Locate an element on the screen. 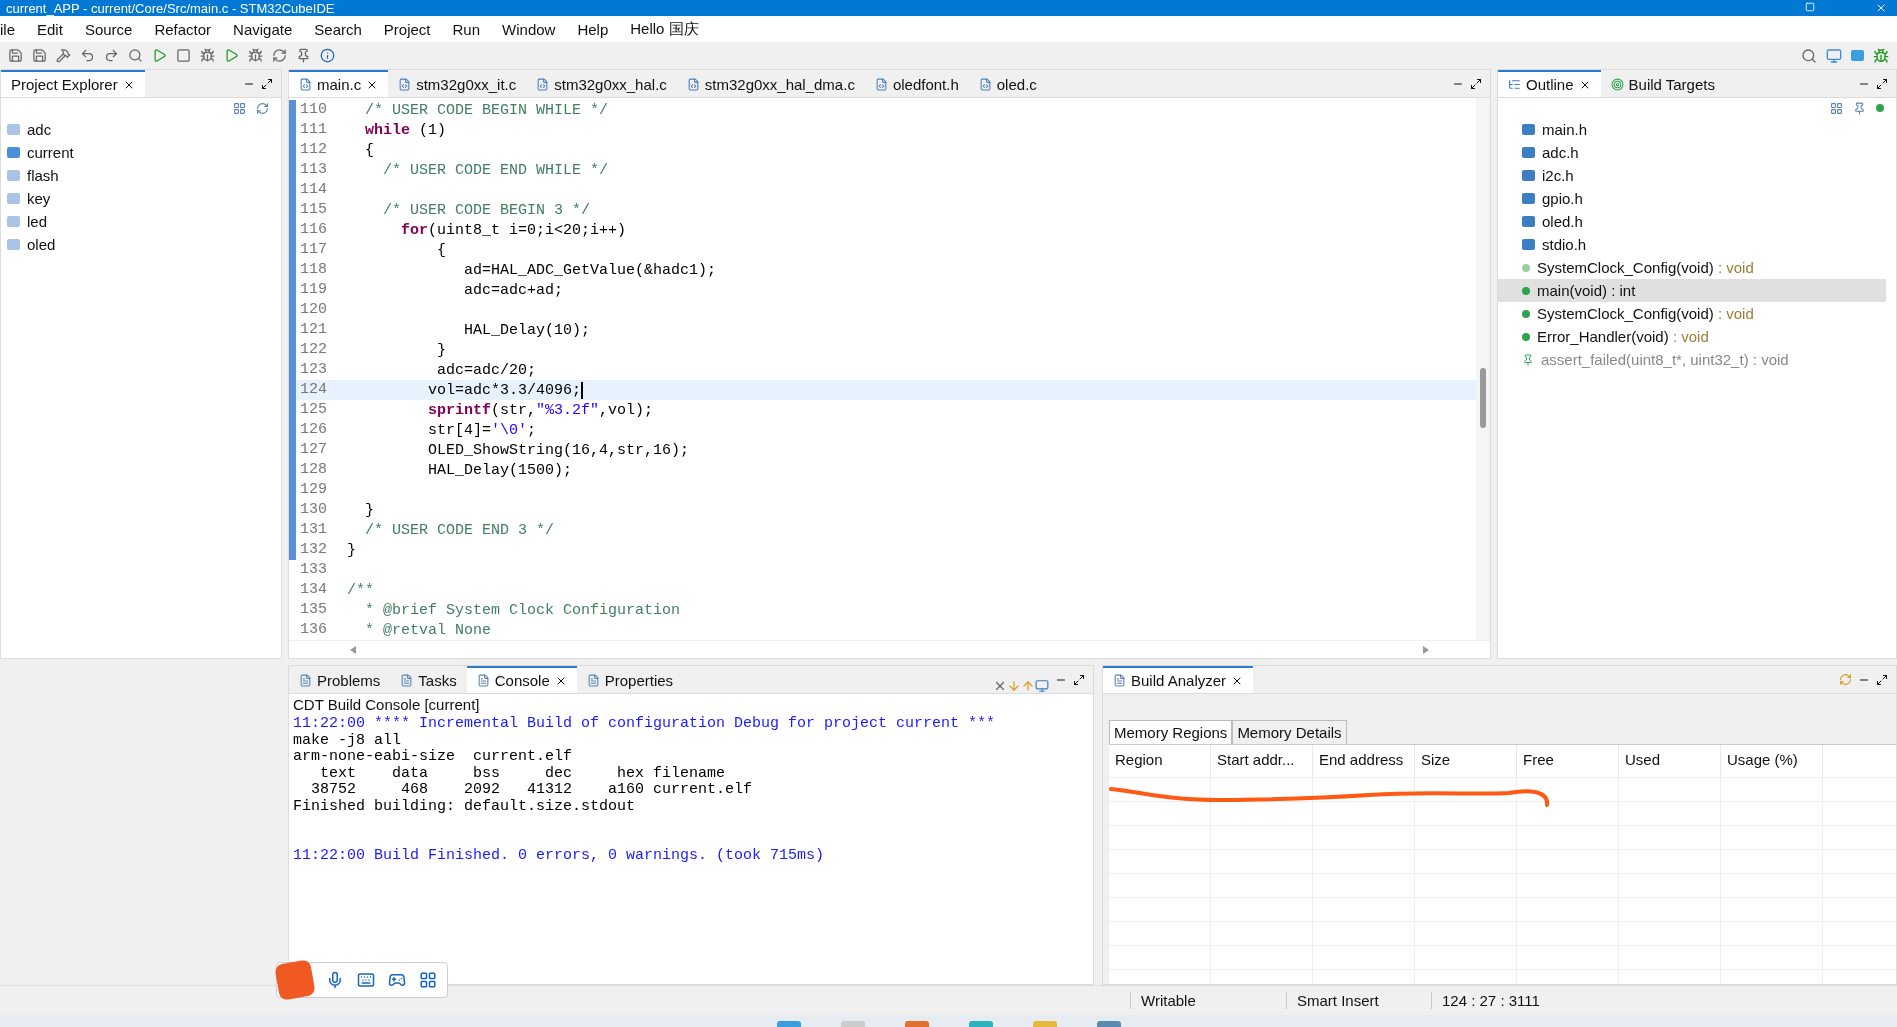 This screenshot has height=1027, width=1897. save-all-icon is located at coordinates (39, 55).